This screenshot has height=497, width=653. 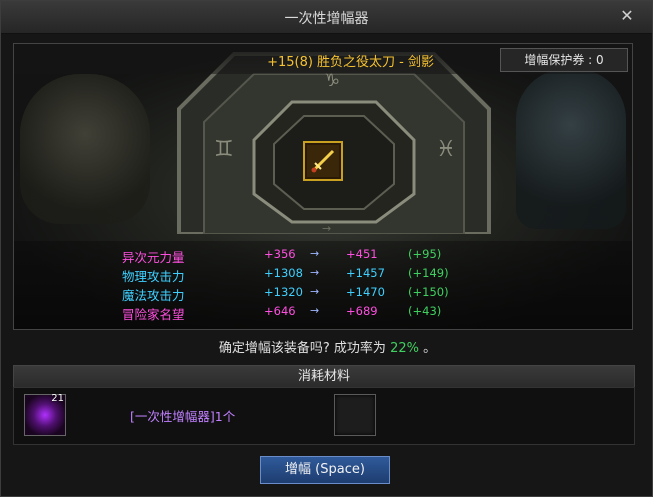 I want to click on stat-new-value: +451, so click(x=362, y=254).